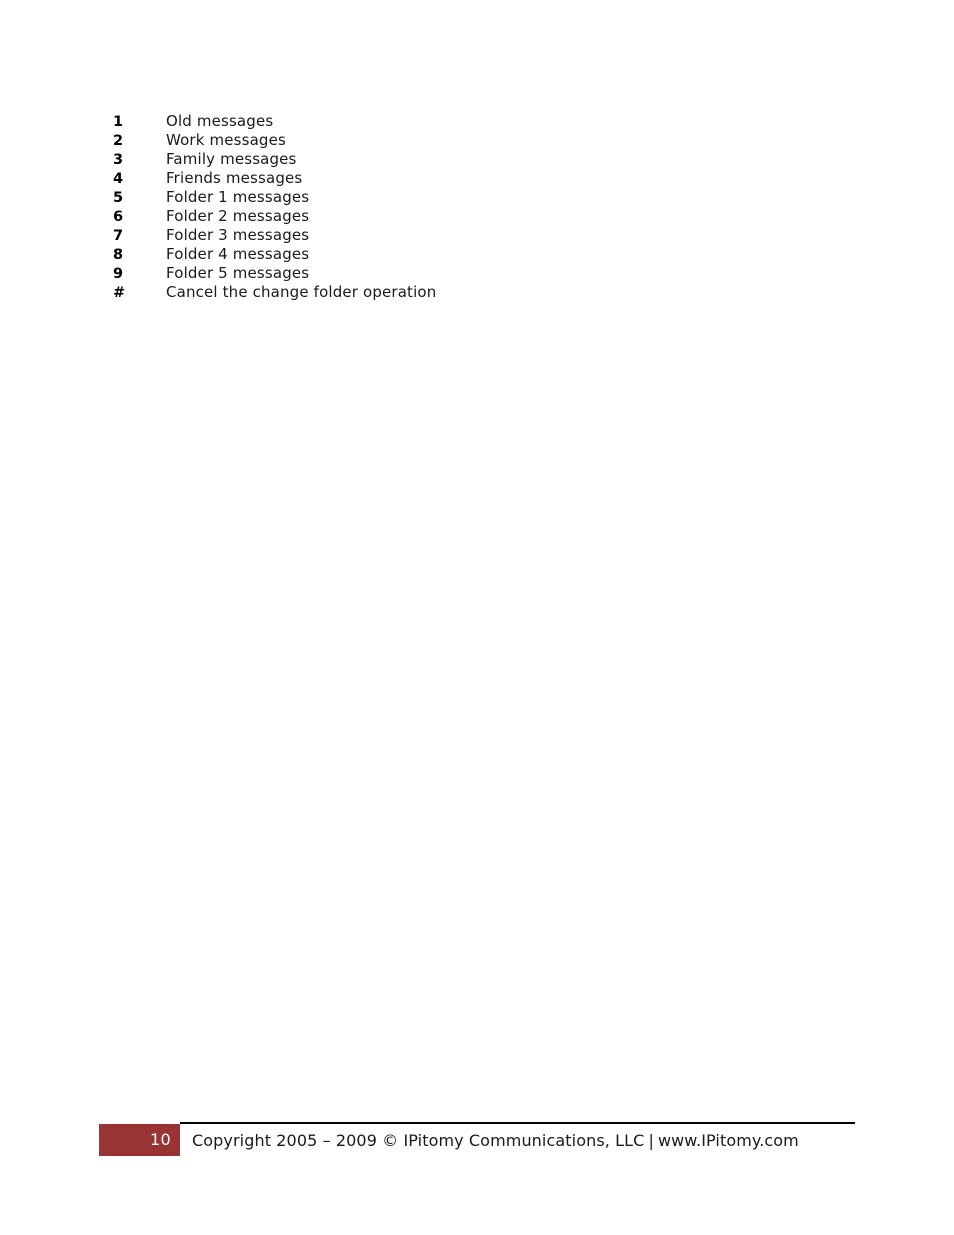 This screenshot has height=1235, width=954. What do you see at coordinates (118, 198) in the screenshot?
I see `key-code: 5` at bounding box center [118, 198].